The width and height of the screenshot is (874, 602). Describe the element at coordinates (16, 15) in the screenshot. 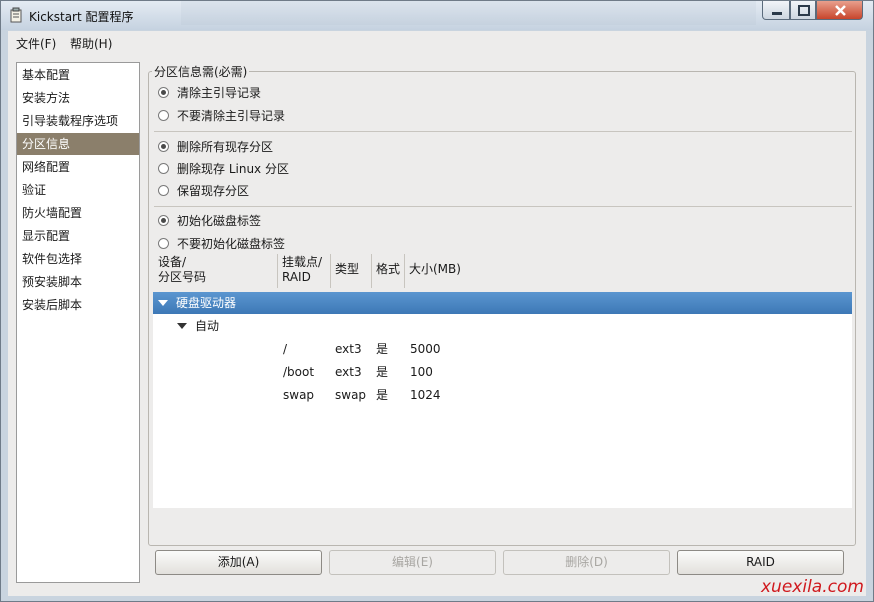

I see `kickstart-app-icon` at that location.